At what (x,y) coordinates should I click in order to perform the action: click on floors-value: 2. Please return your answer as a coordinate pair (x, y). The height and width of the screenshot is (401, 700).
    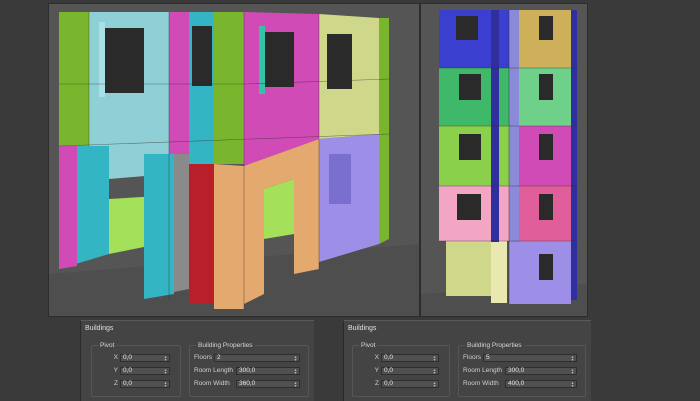
    Looking at the image, I should click on (219, 357).